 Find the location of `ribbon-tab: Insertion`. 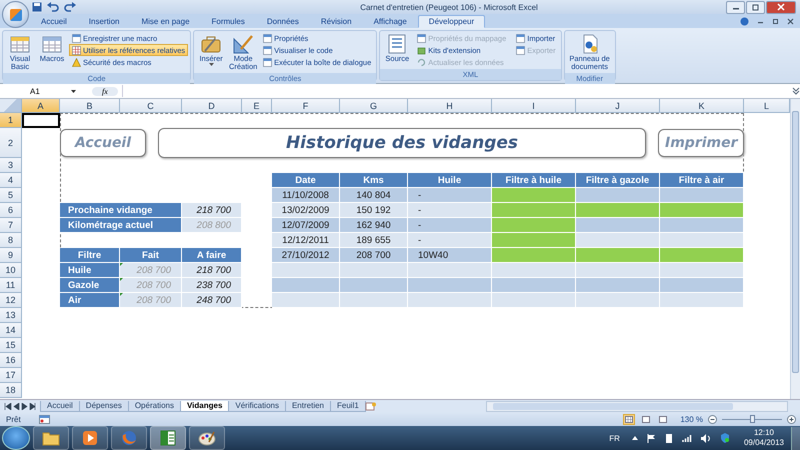

ribbon-tab: Insertion is located at coordinates (104, 21).